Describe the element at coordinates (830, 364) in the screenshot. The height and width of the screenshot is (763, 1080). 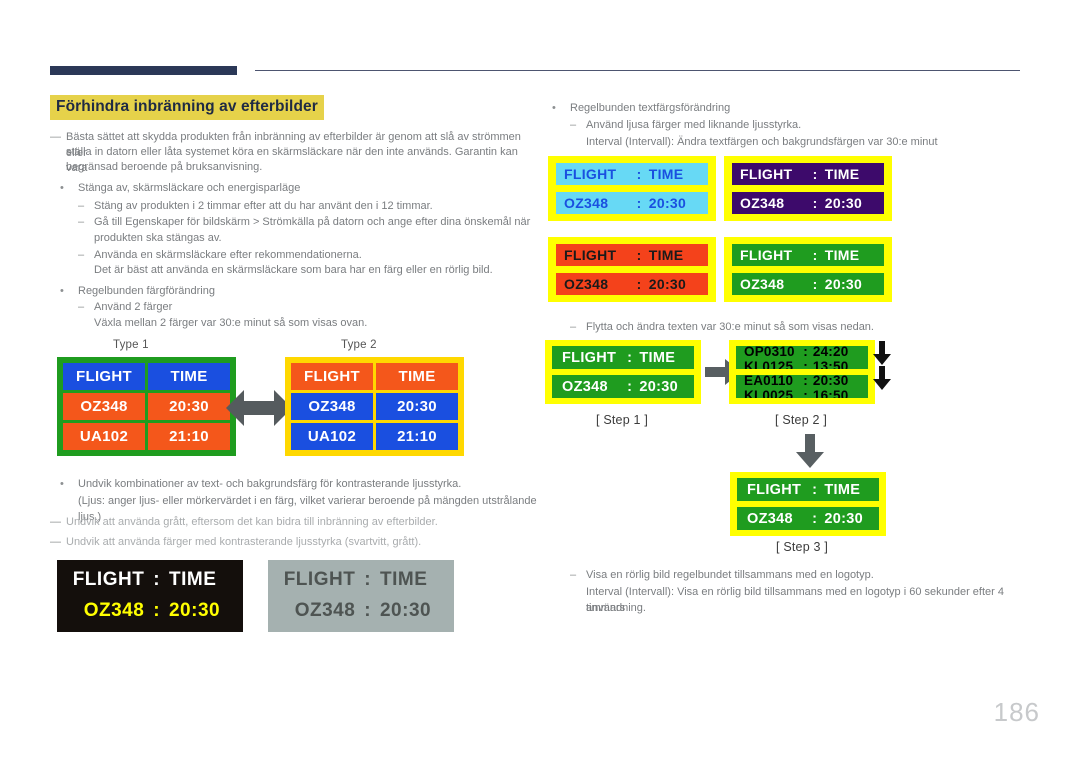
I see `time-value: 13:50` at that location.